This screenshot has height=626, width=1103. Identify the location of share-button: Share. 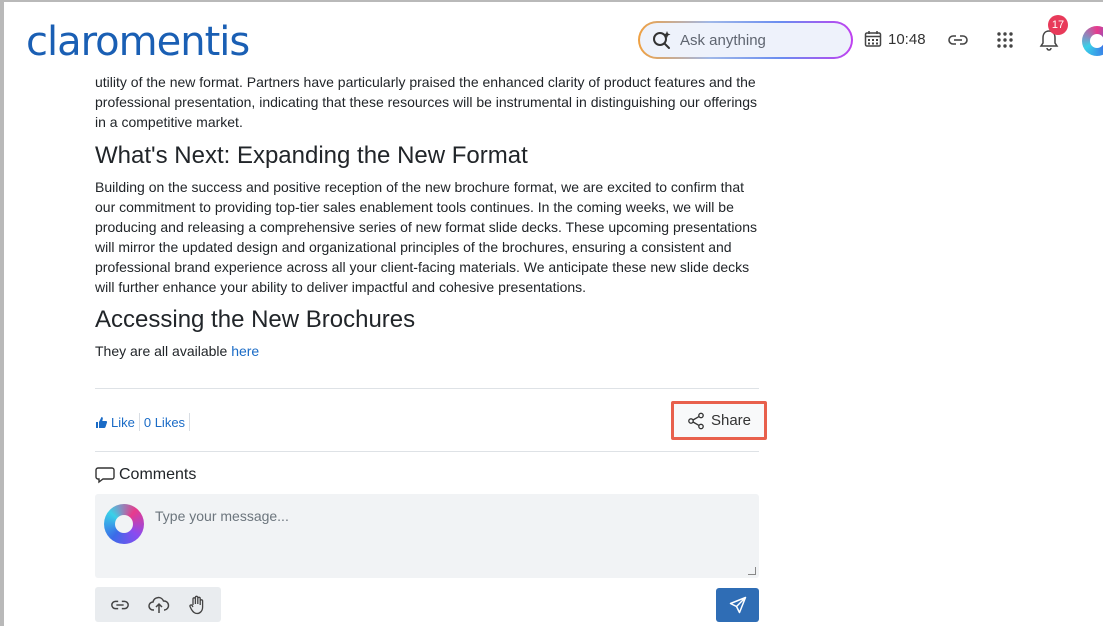
(719, 420).